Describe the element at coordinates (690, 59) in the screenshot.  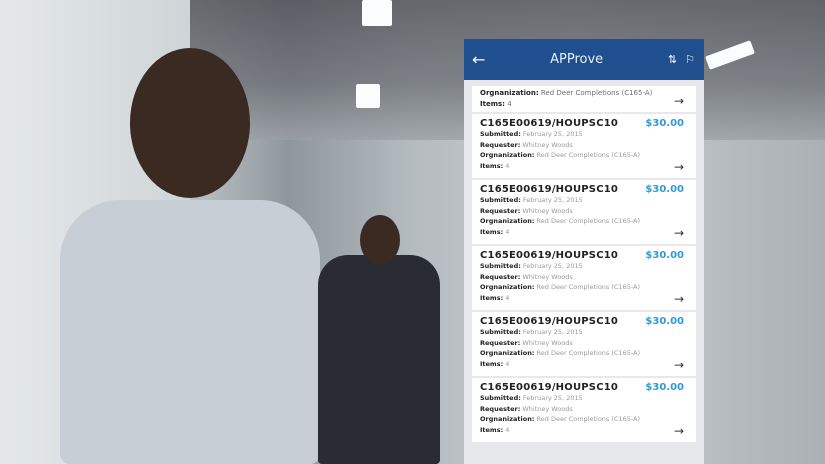
I see `flag-icon: ⚐` at that location.